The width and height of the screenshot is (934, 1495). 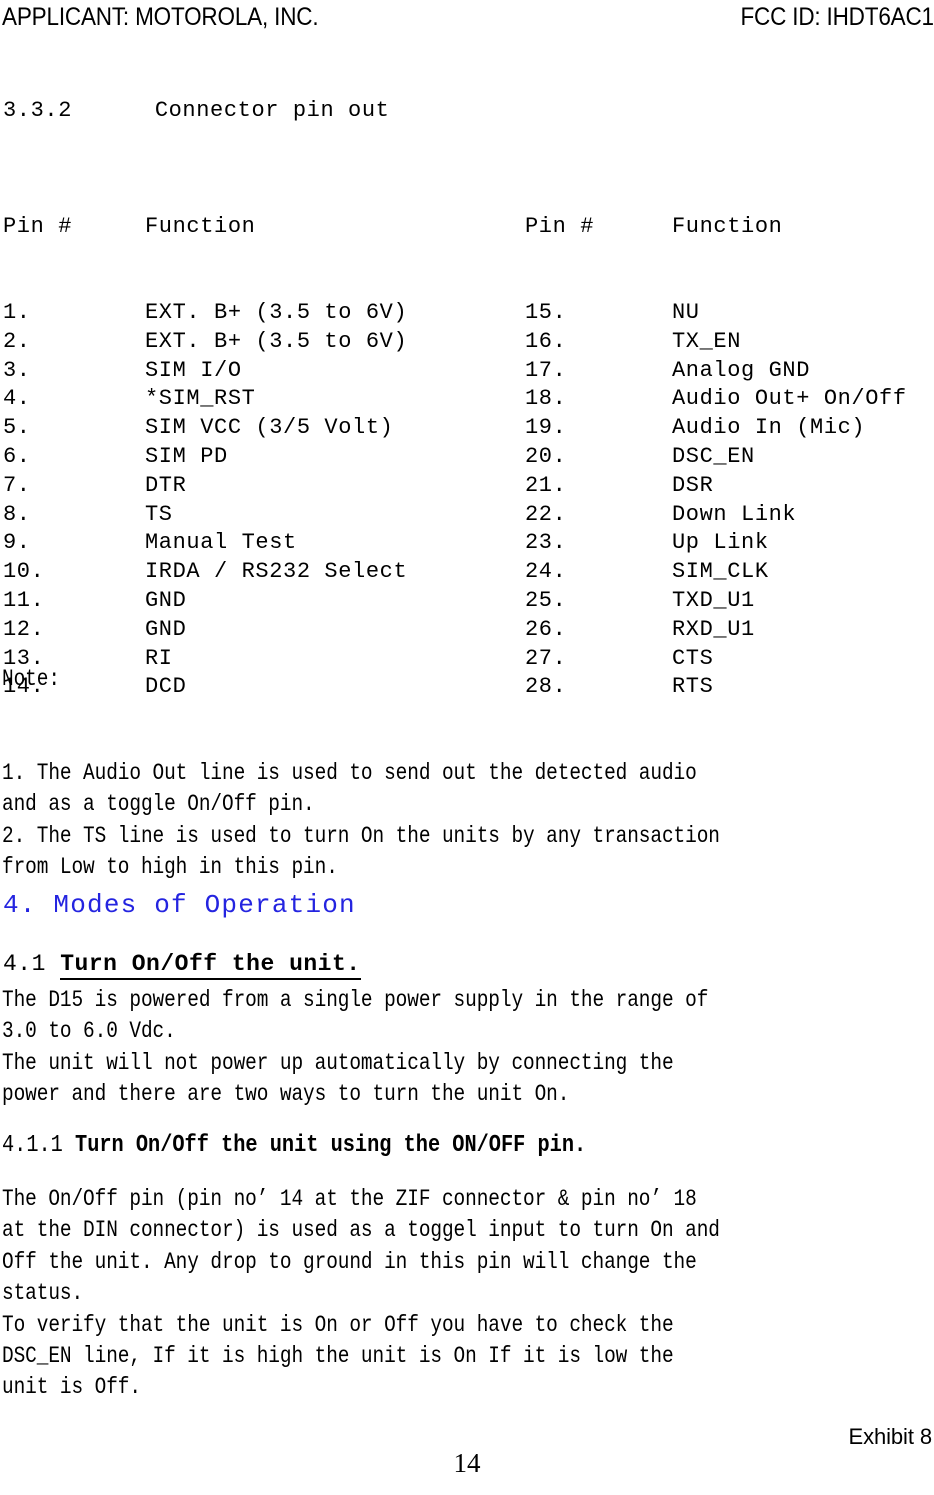 I want to click on section-4-1-number: 4.1, so click(x=24, y=964).